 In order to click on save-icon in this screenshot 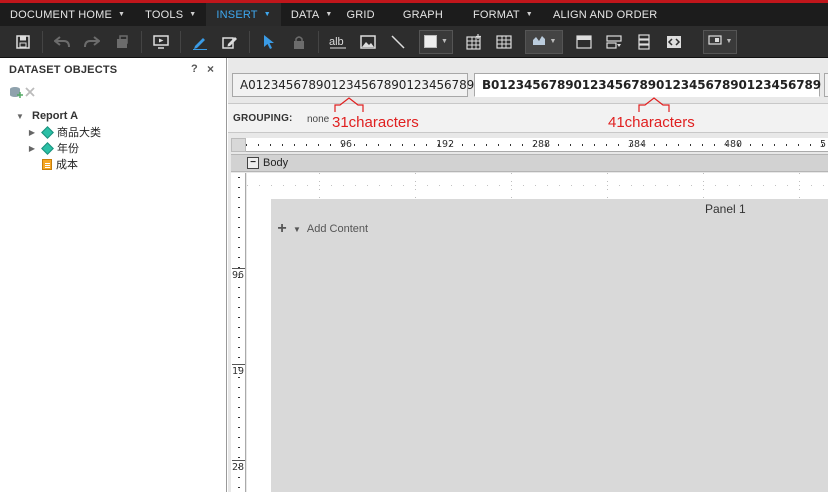, I will do `click(23, 42)`.